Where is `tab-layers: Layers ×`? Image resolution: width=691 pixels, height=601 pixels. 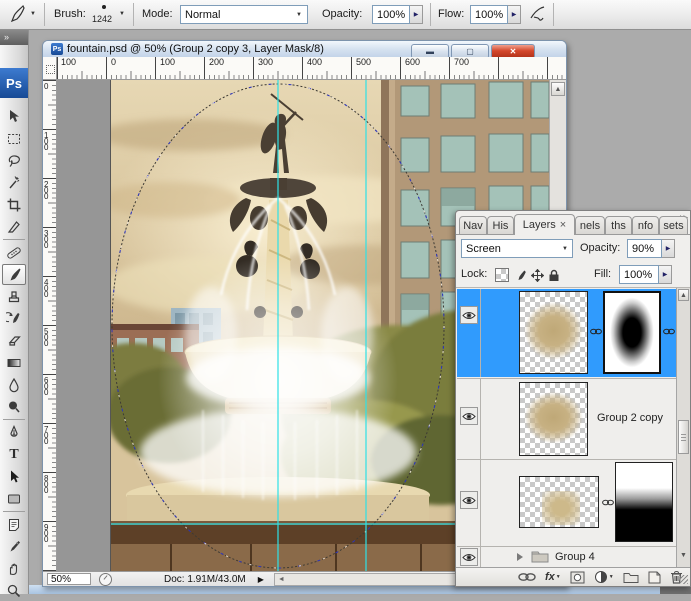
tab-layers: Layers × is located at coordinates (544, 224).